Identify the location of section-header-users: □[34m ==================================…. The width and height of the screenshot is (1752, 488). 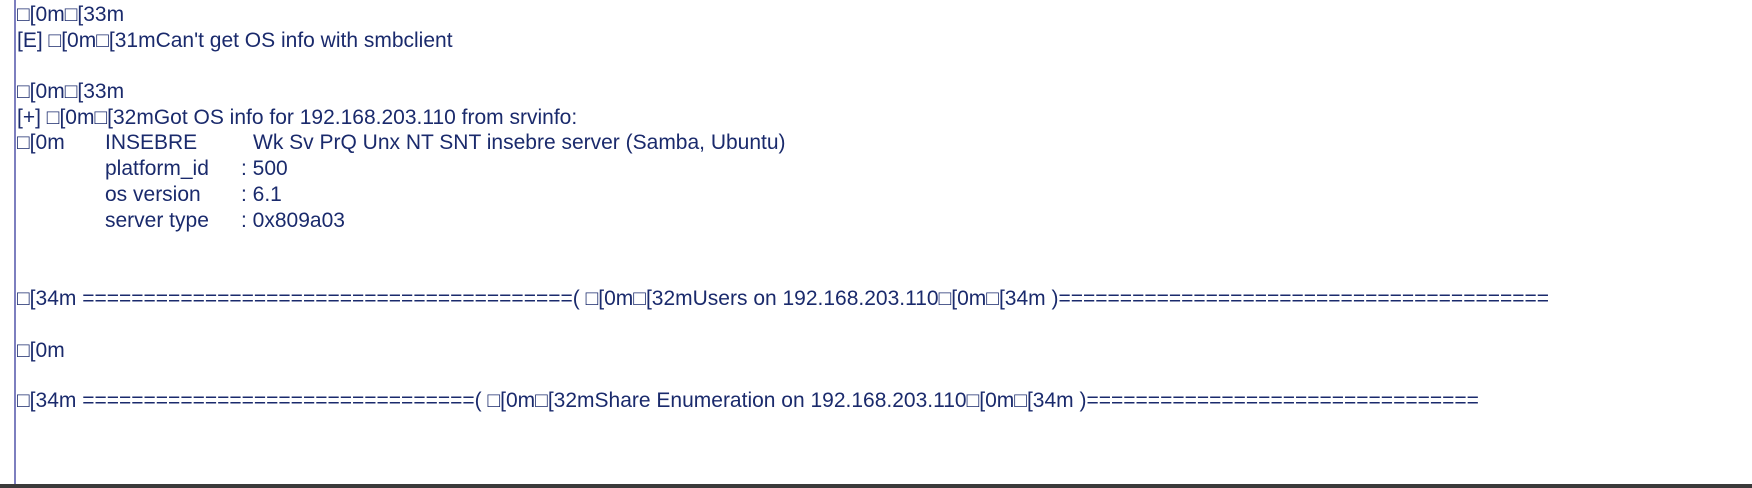
(783, 298).